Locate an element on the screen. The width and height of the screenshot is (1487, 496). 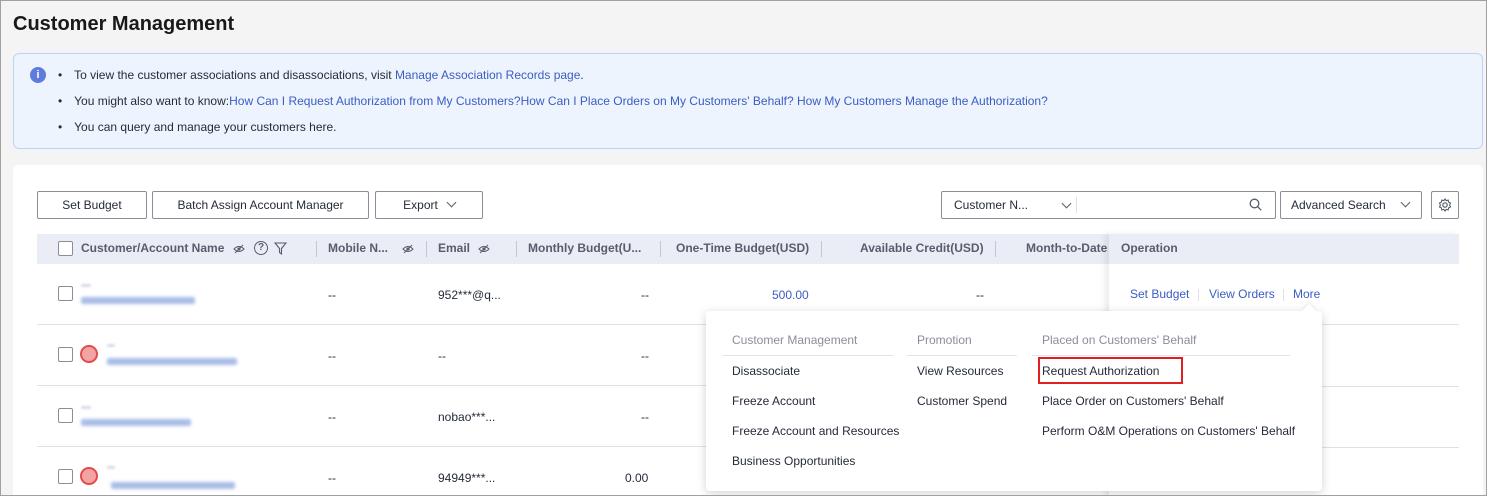
monthly-budget-cell: 0.00 is located at coordinates (637, 478).